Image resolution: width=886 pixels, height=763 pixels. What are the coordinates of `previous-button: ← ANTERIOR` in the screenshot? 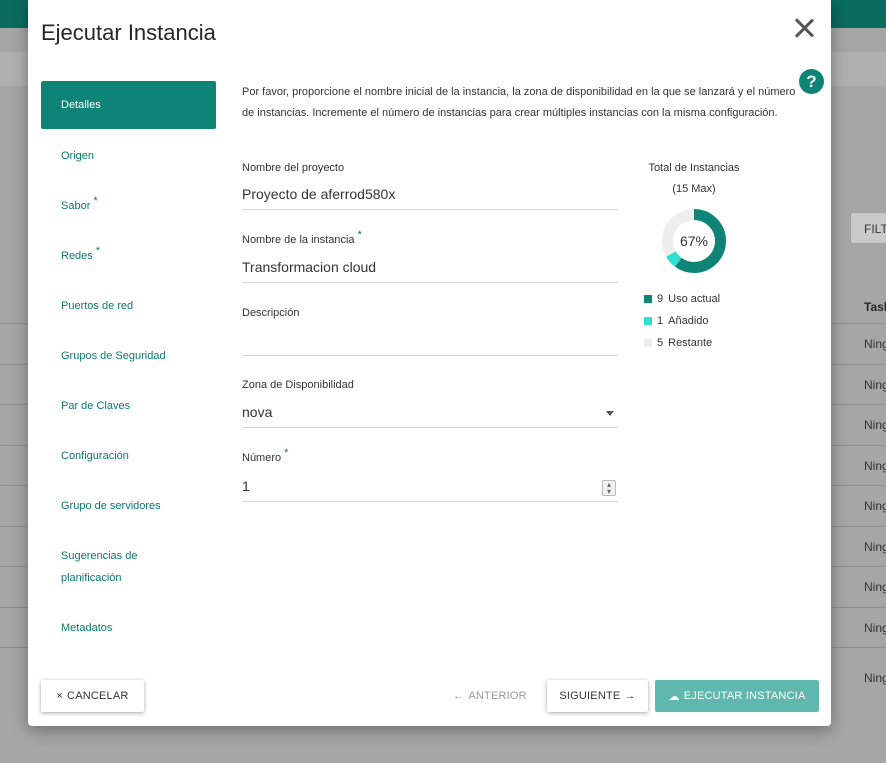 It's located at (490, 696).